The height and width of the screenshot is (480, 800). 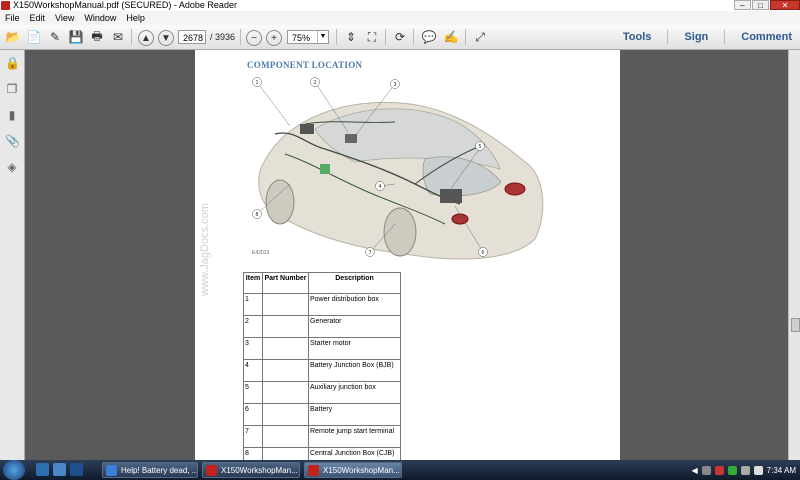 I want to click on table-row: 6 Battery, so click(x=322, y=414).